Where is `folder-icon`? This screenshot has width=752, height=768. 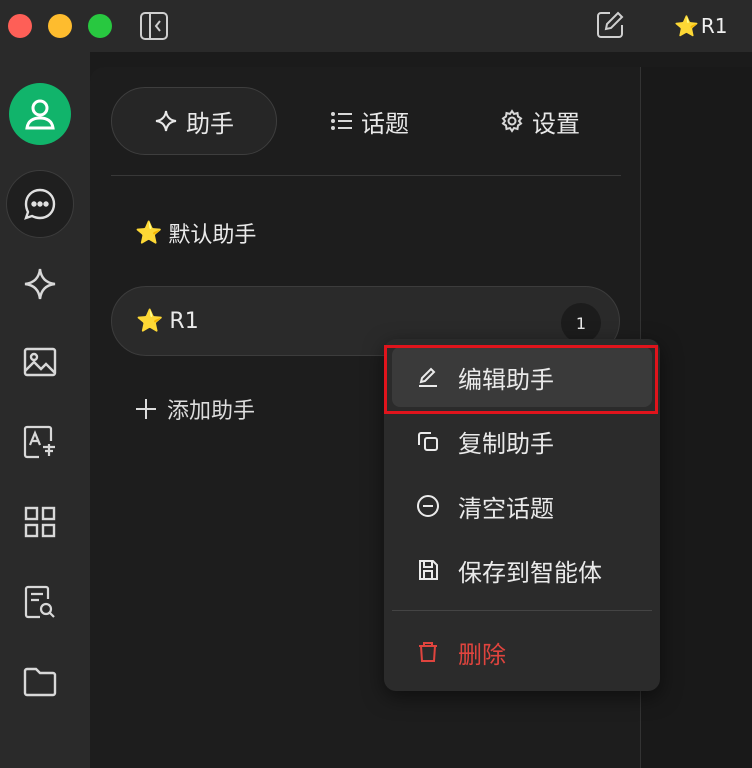
folder-icon is located at coordinates (40, 682).